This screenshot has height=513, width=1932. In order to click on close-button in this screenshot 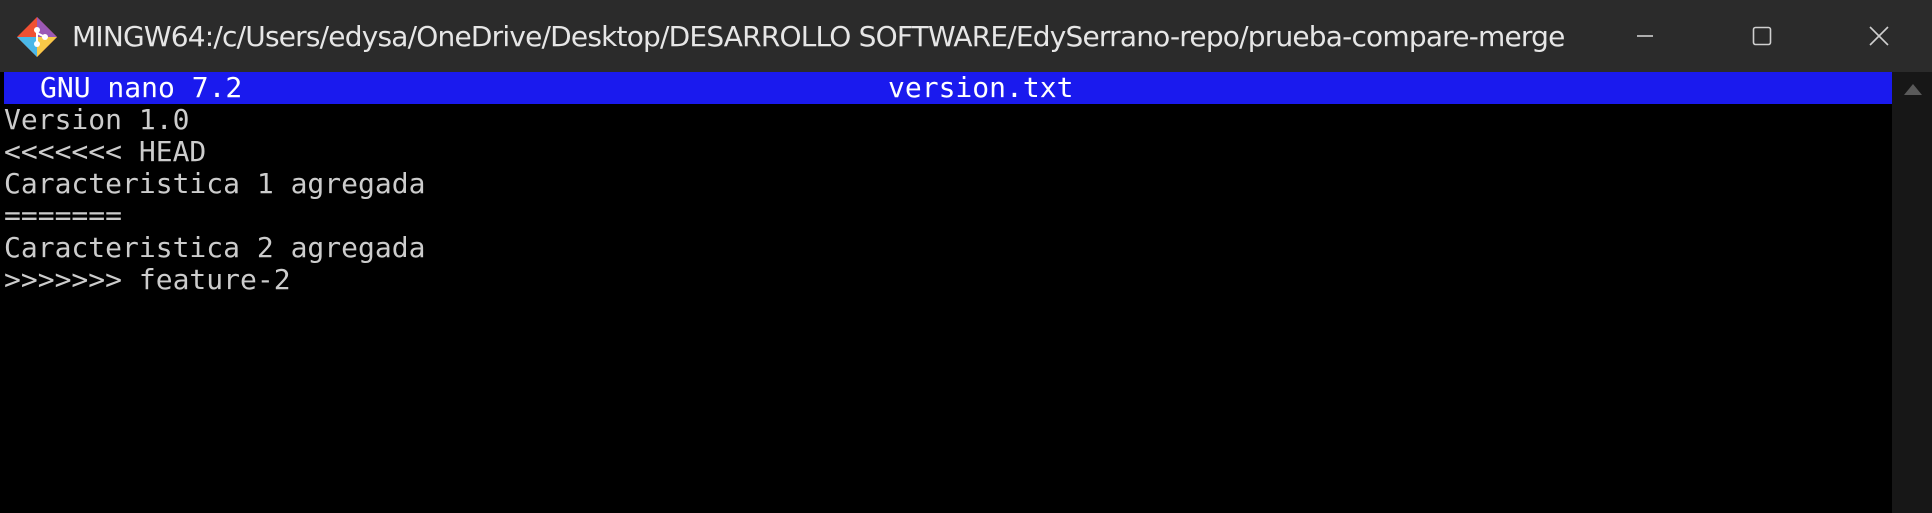, I will do `click(1876, 36)`.